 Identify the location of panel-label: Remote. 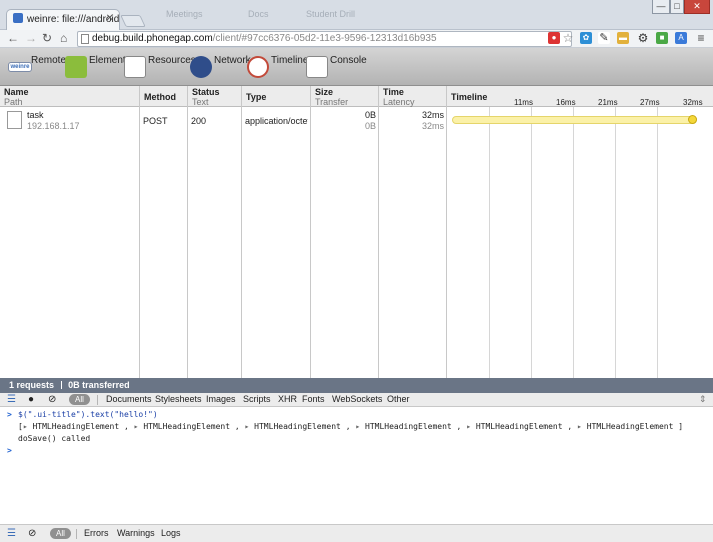
(49, 60).